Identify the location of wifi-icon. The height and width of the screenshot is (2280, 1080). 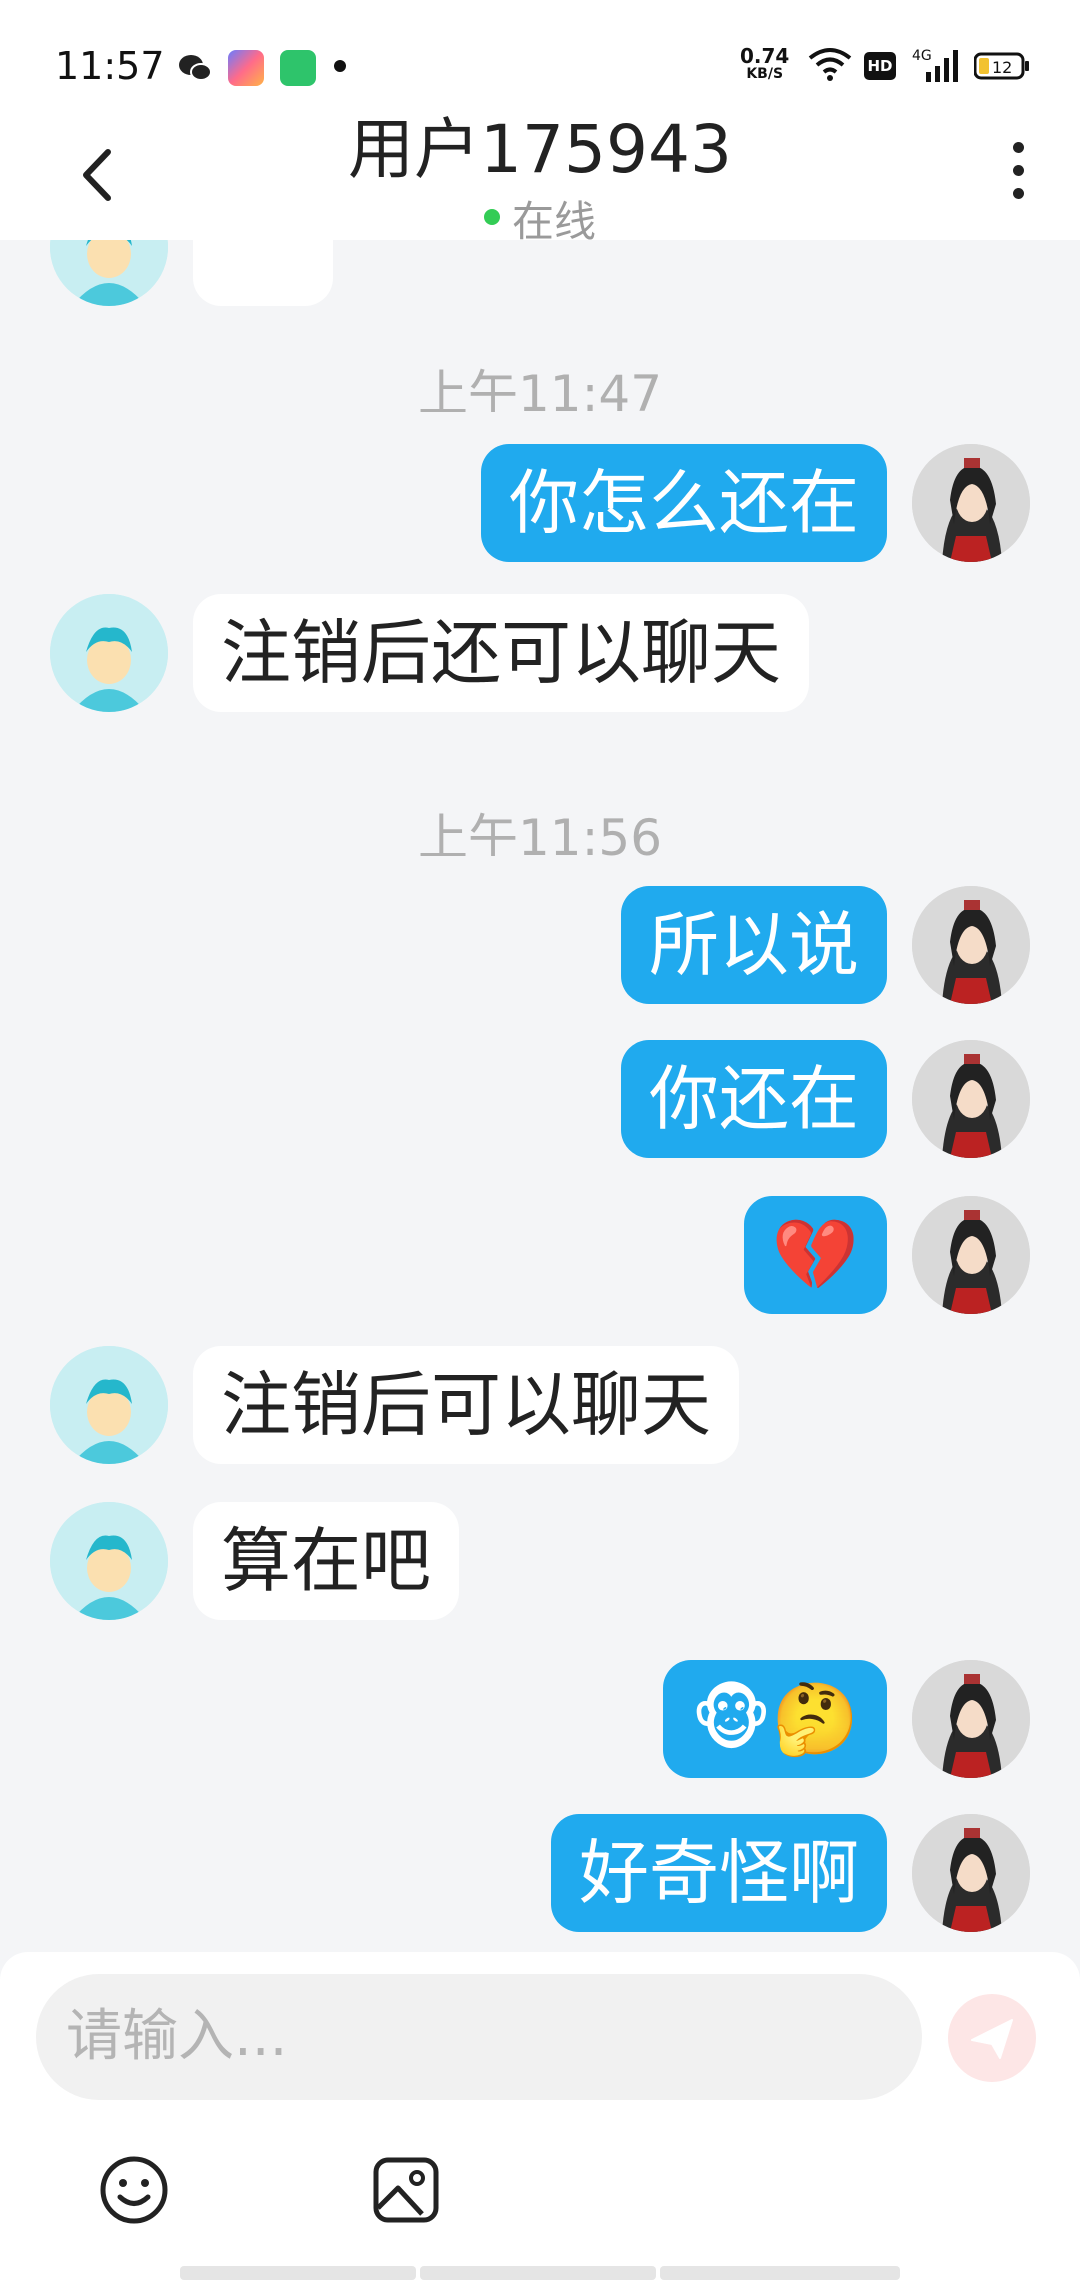
(830, 66).